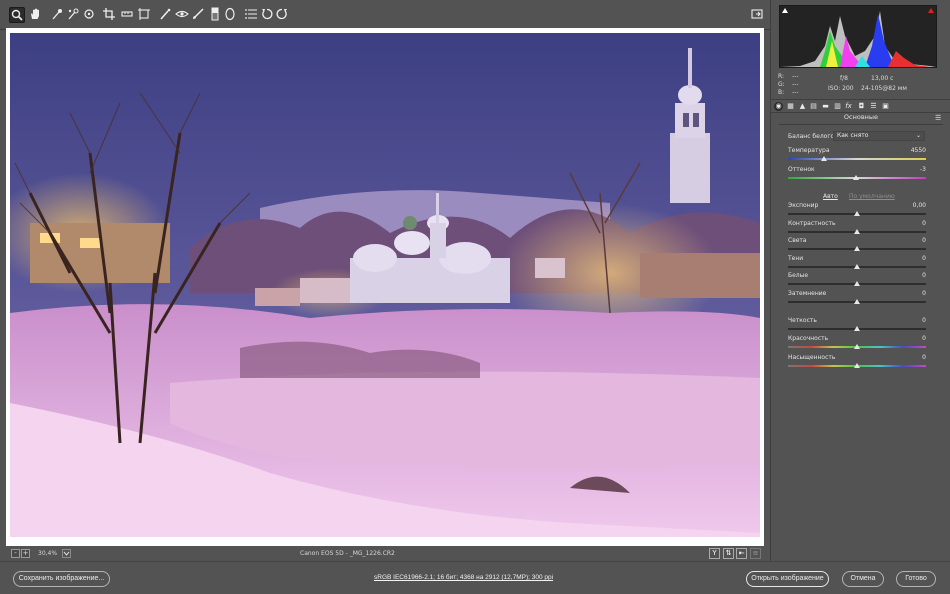 This screenshot has width=950, height=594. What do you see at coordinates (884, 88) in the screenshot?
I see `lens: 24-105@82 мм` at bounding box center [884, 88].